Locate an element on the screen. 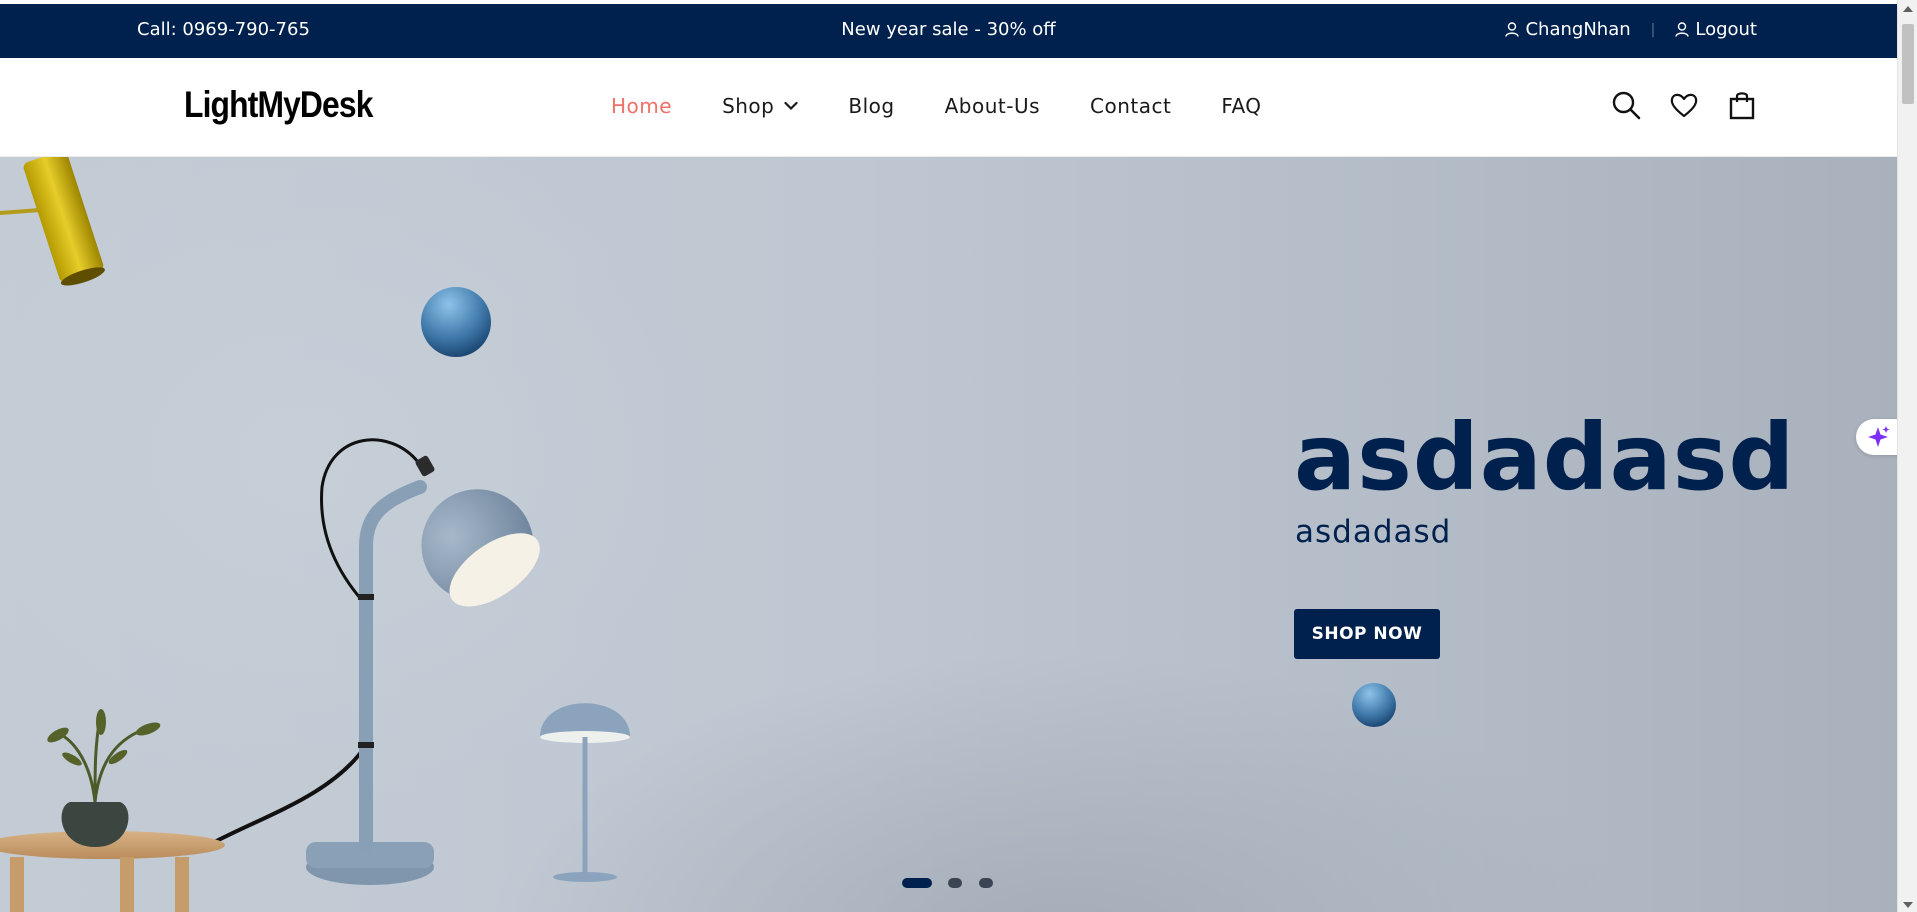 The width and height of the screenshot is (1917, 912). chevron-down-icon is located at coordinates (791, 106).